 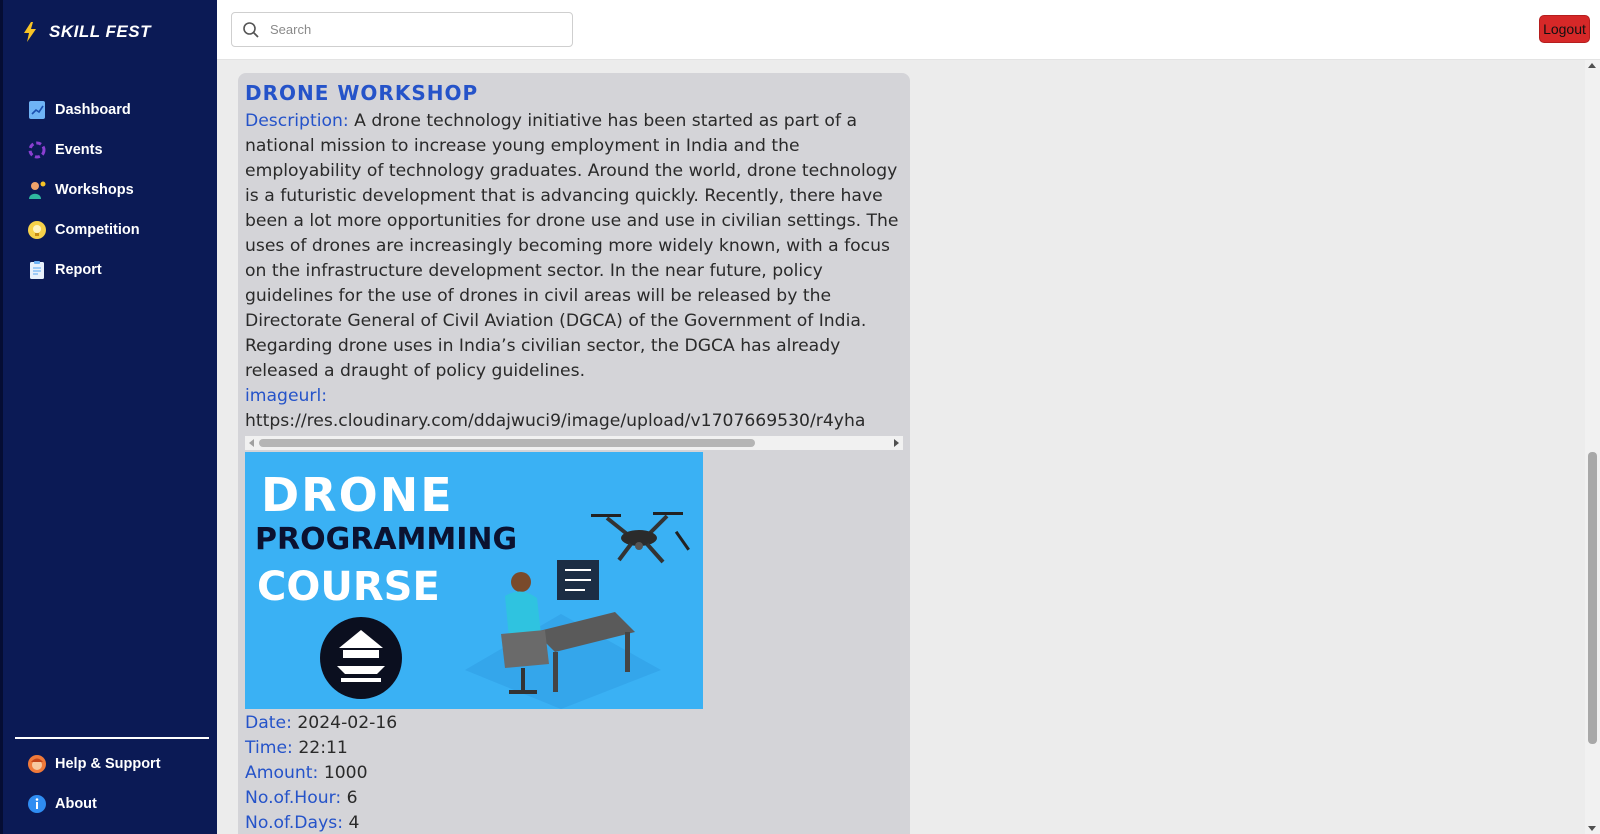 I want to click on time-value: 22:11, so click(x=323, y=748).